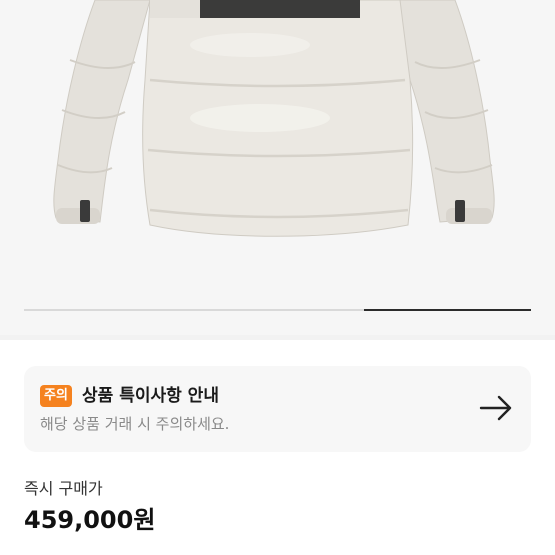 This screenshot has width=555, height=555. What do you see at coordinates (447, 310) in the screenshot?
I see `carousel-progress-fill` at bounding box center [447, 310].